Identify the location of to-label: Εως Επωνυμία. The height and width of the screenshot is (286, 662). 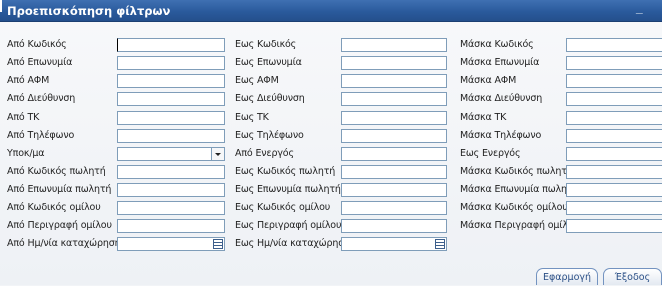
(268, 62).